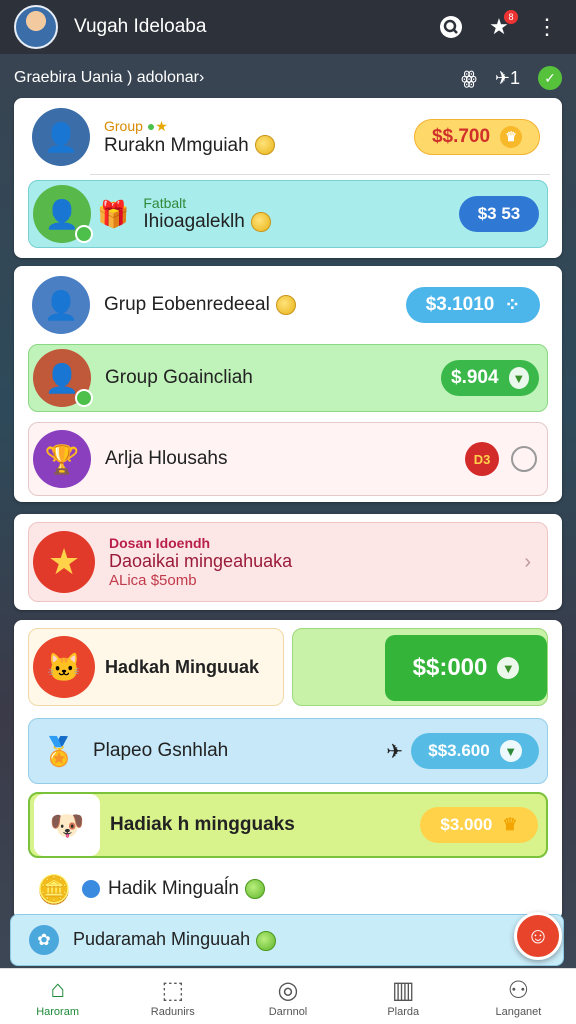 The width and height of the screenshot is (576, 1024). I want to click on list-item-label: Group Goaincliah, so click(179, 377).